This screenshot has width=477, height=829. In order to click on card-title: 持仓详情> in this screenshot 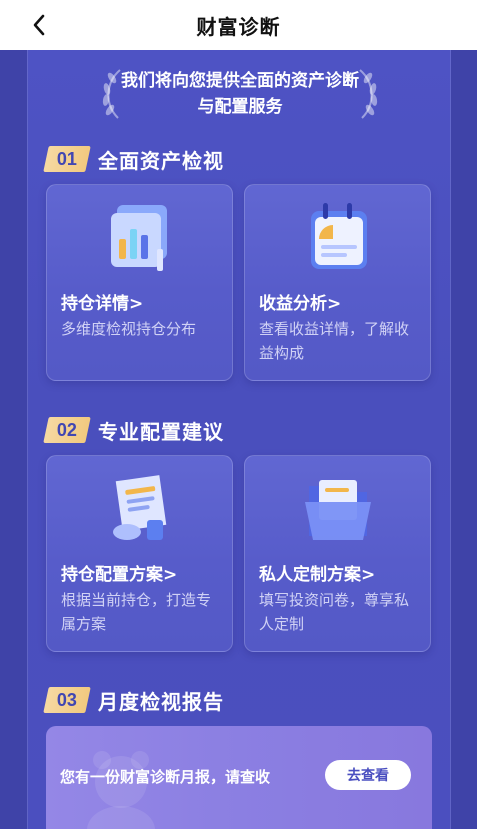, I will do `click(102, 304)`.